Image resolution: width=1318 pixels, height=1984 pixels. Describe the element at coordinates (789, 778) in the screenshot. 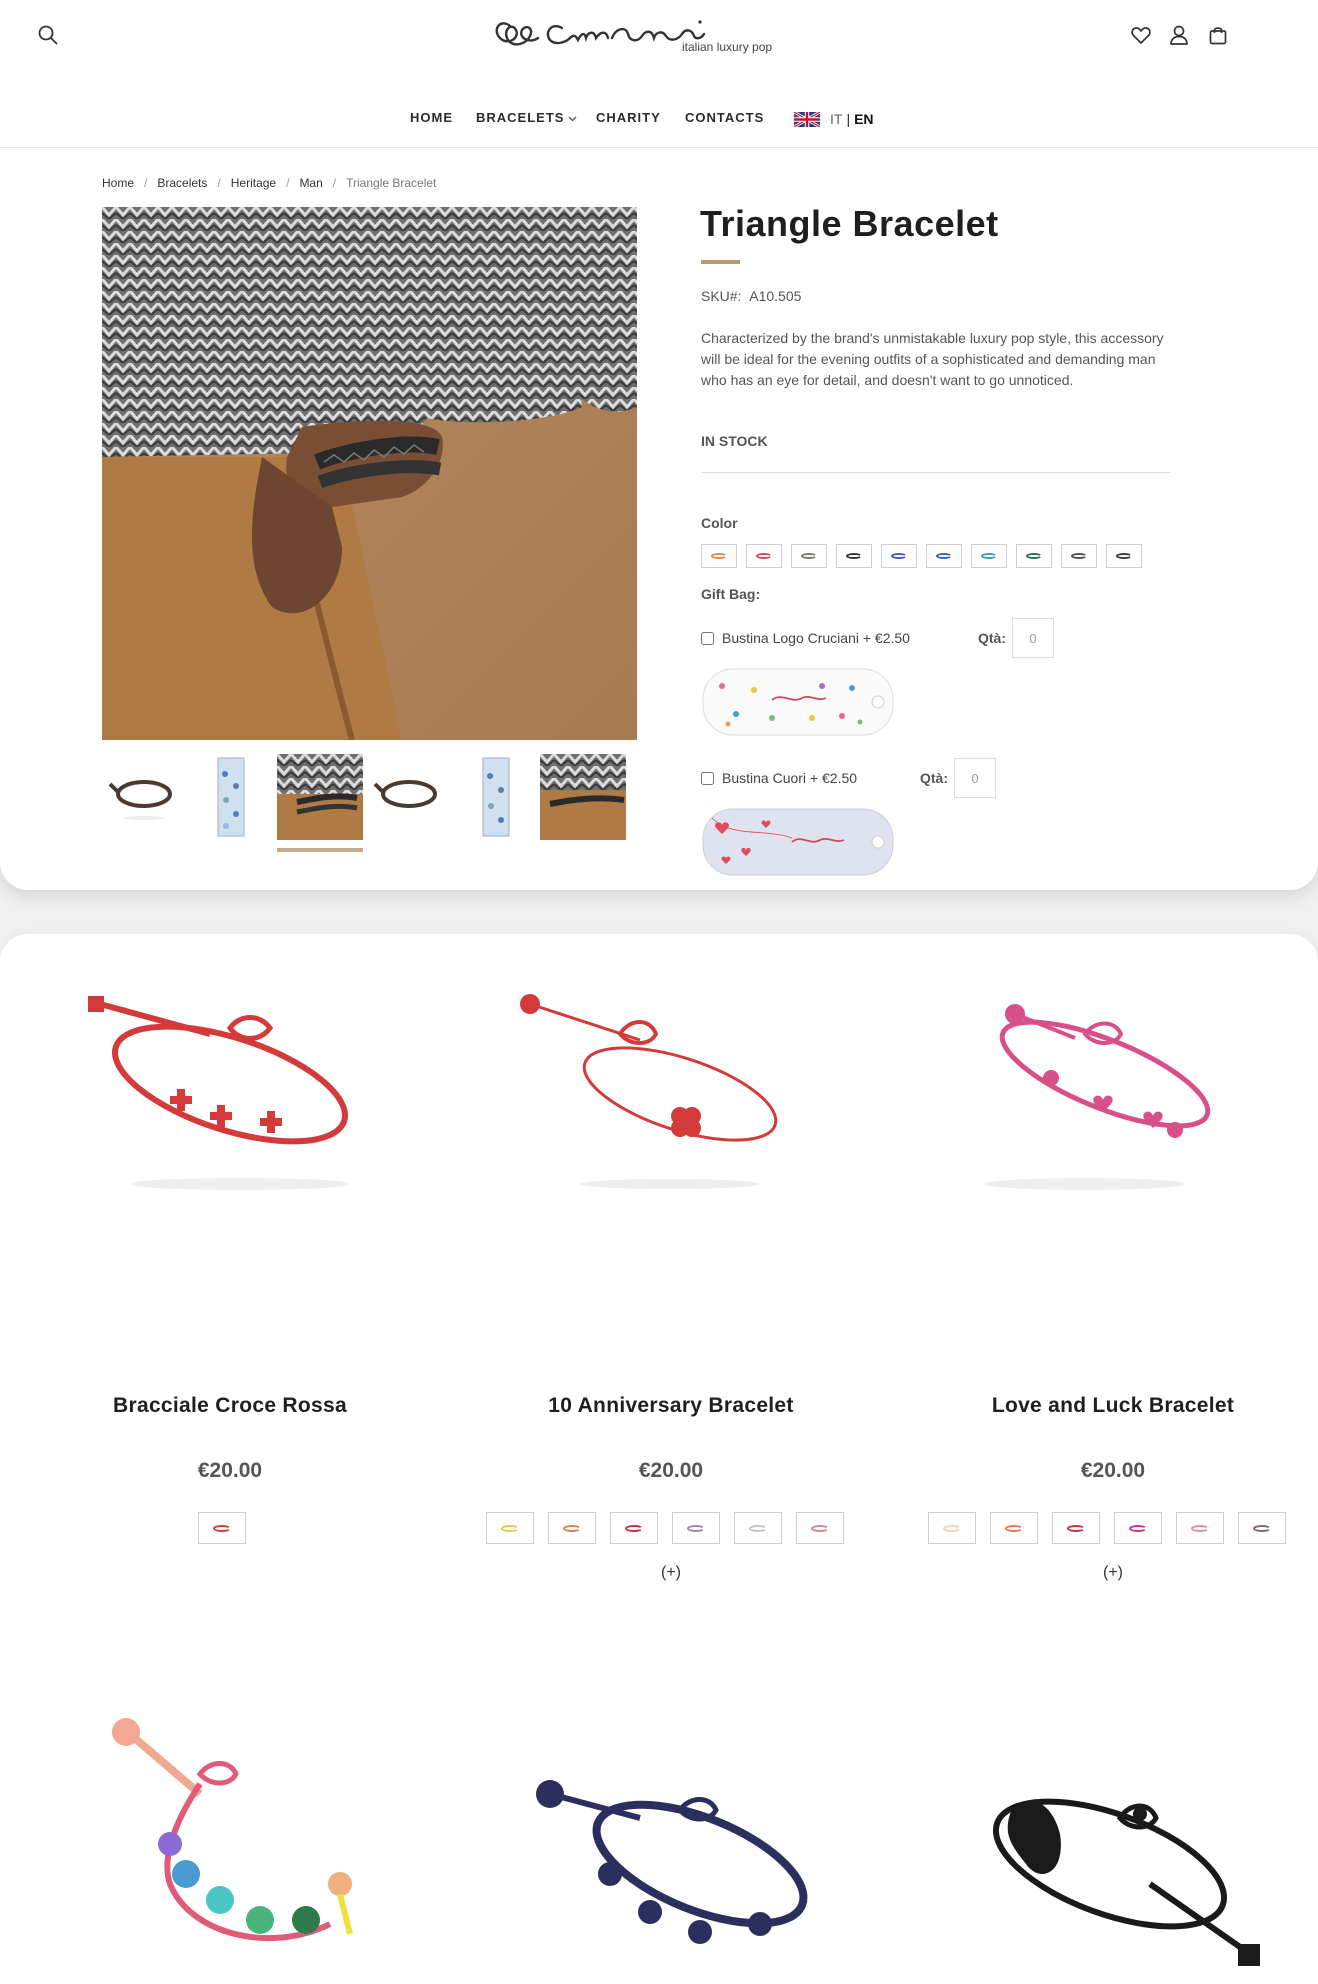

I see `gift-hearts-label: Bustina Cuori + €2.50` at that location.